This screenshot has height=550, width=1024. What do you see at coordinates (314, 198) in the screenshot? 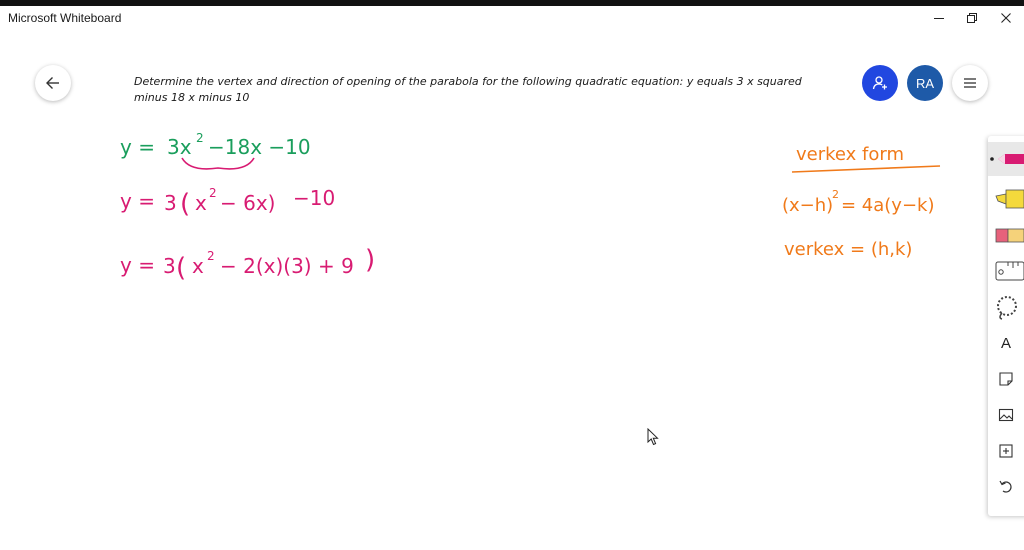
I see `ink-pink1-tail: −10` at bounding box center [314, 198].